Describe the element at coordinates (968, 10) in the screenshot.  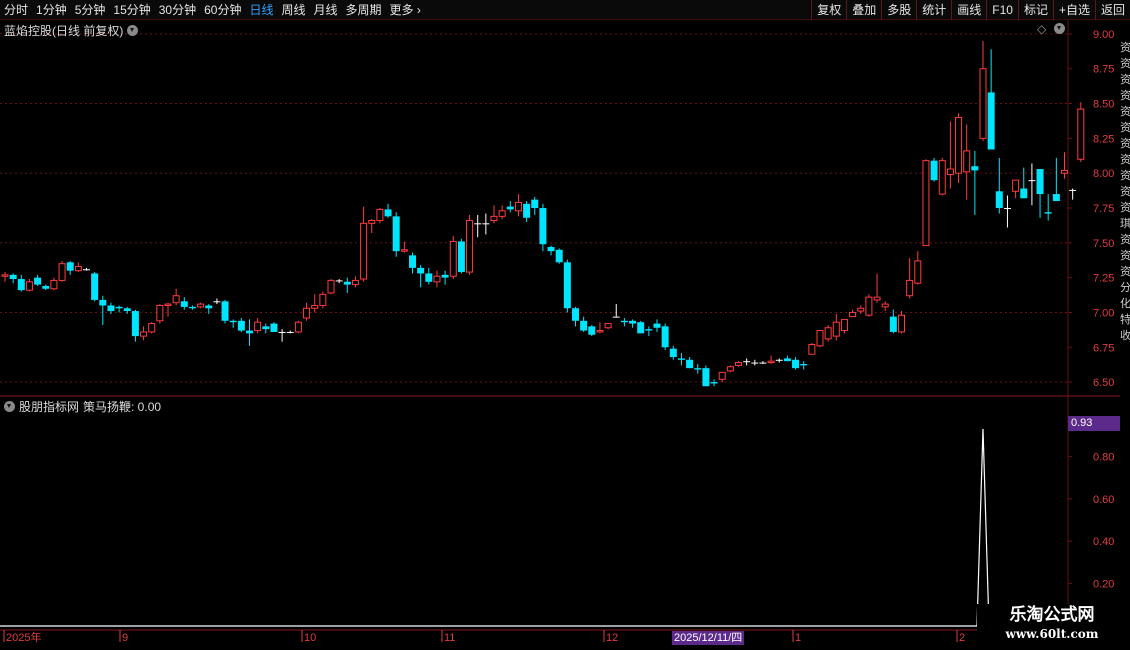
I see `tool-button-4: 画线` at that location.